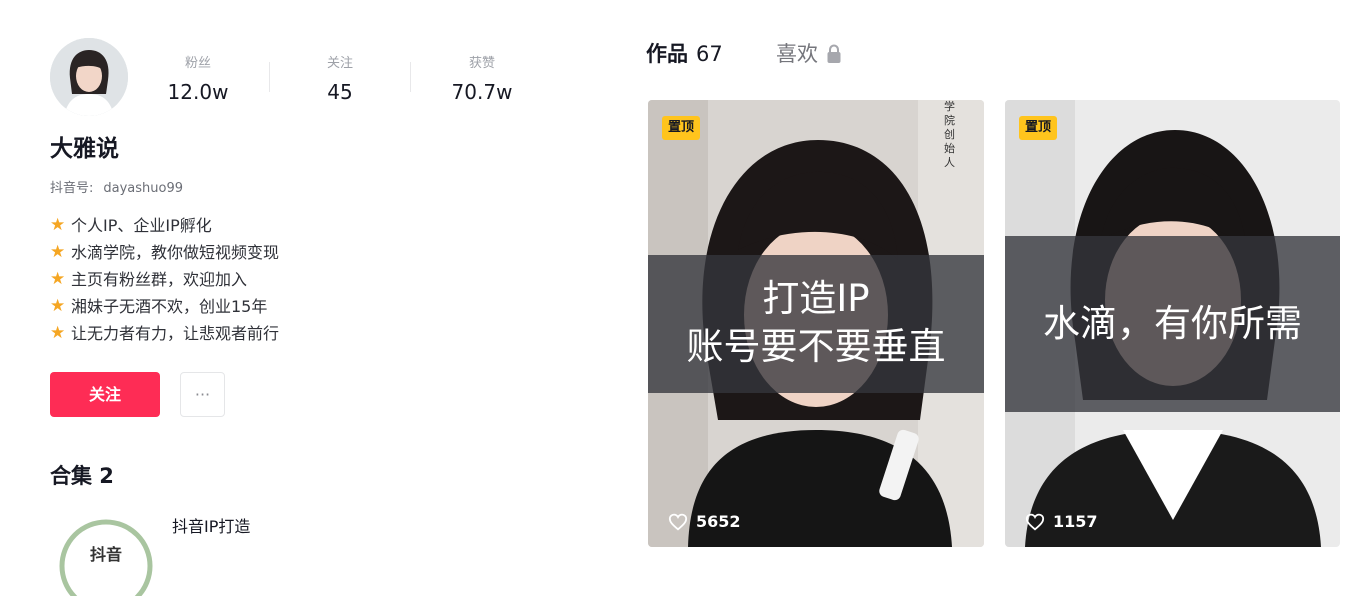 The image size is (1352, 596). Describe the element at coordinates (339, 63) in the screenshot. I see `stat-following-label: 关注` at that location.